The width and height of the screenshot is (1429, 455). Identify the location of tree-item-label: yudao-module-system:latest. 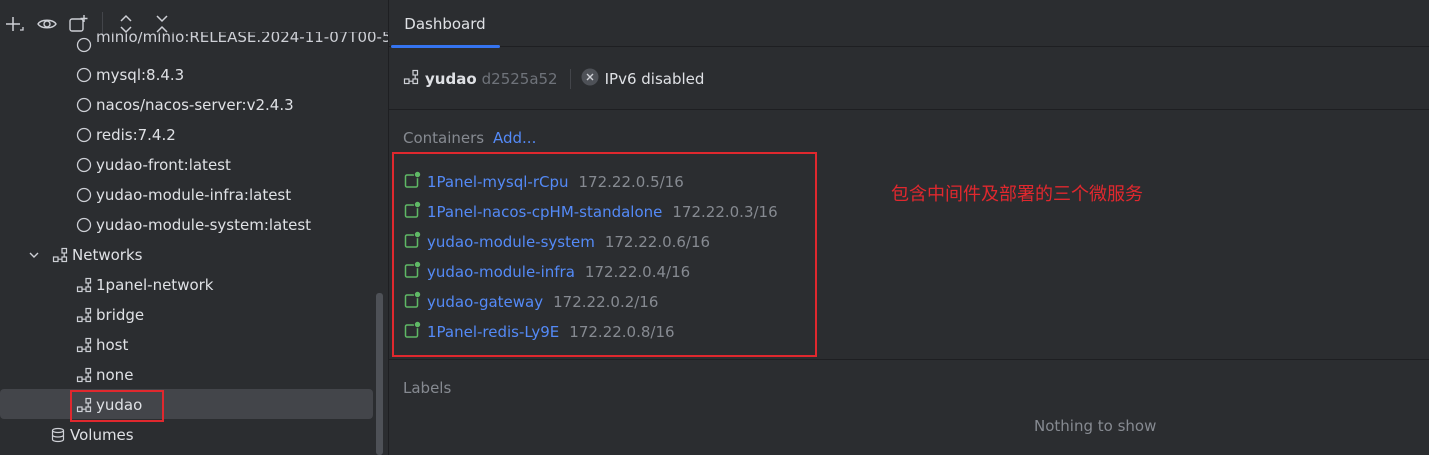
(204, 225).